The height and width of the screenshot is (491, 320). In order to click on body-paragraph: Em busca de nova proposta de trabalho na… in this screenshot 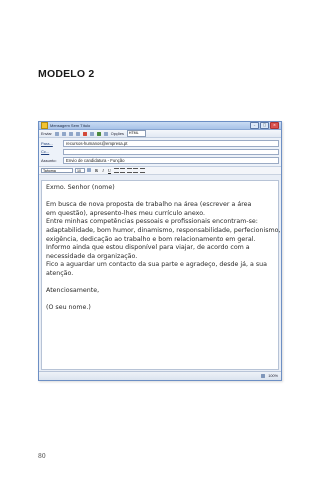, I will do `click(163, 239)`.